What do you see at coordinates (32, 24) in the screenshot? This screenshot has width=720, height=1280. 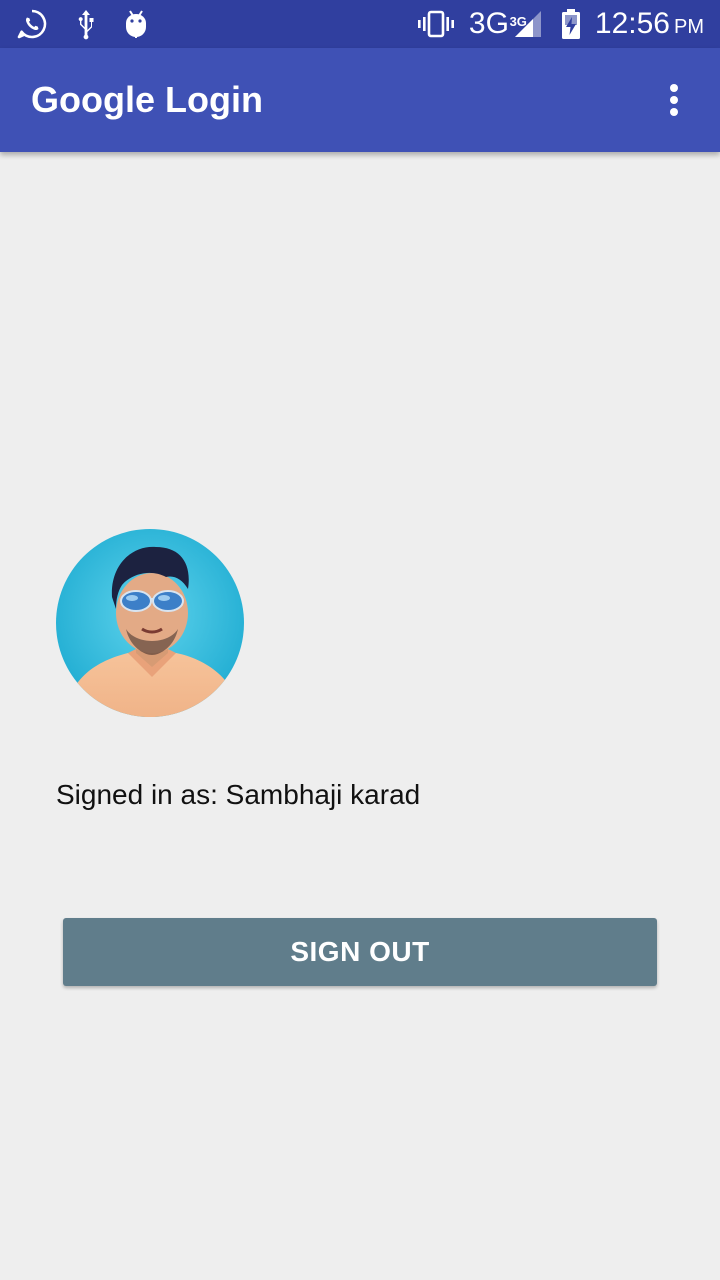 I see `whatsapp-icon` at bounding box center [32, 24].